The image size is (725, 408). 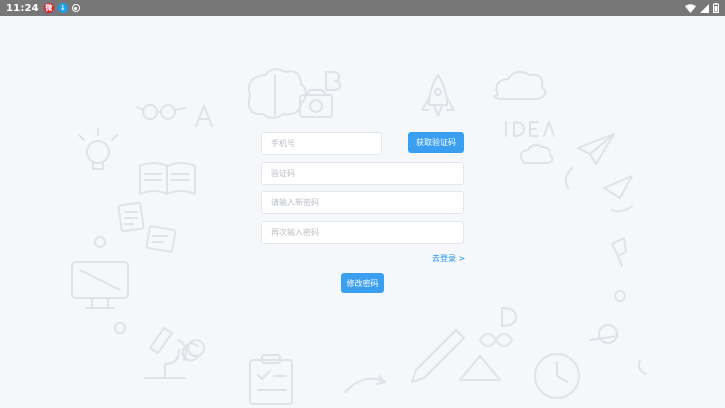 I want to click on tie-doodle, so click(x=619, y=252).